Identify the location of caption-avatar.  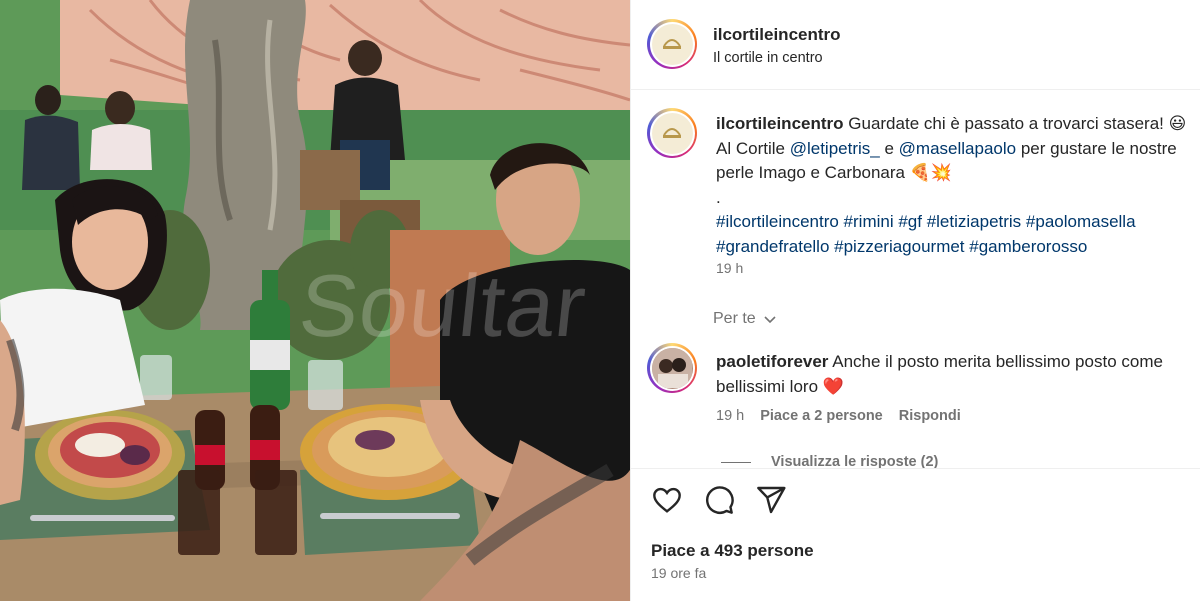
(672, 133).